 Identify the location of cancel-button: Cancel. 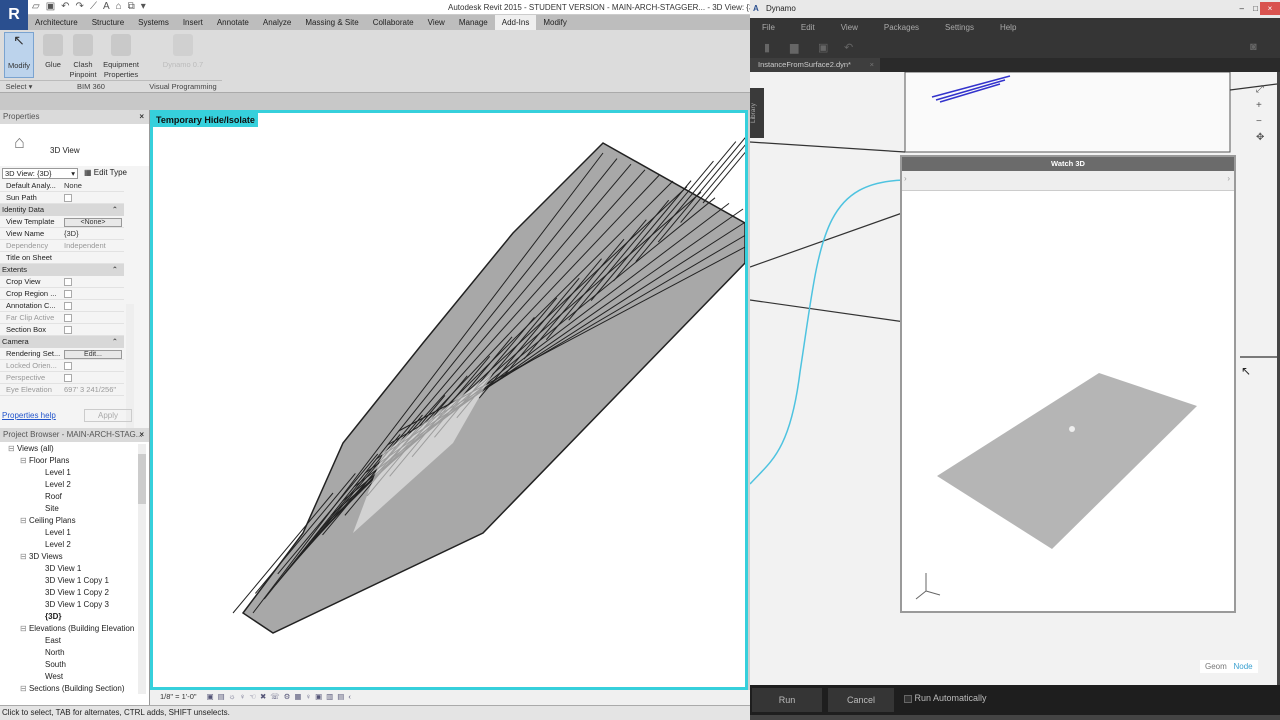
(861, 700).